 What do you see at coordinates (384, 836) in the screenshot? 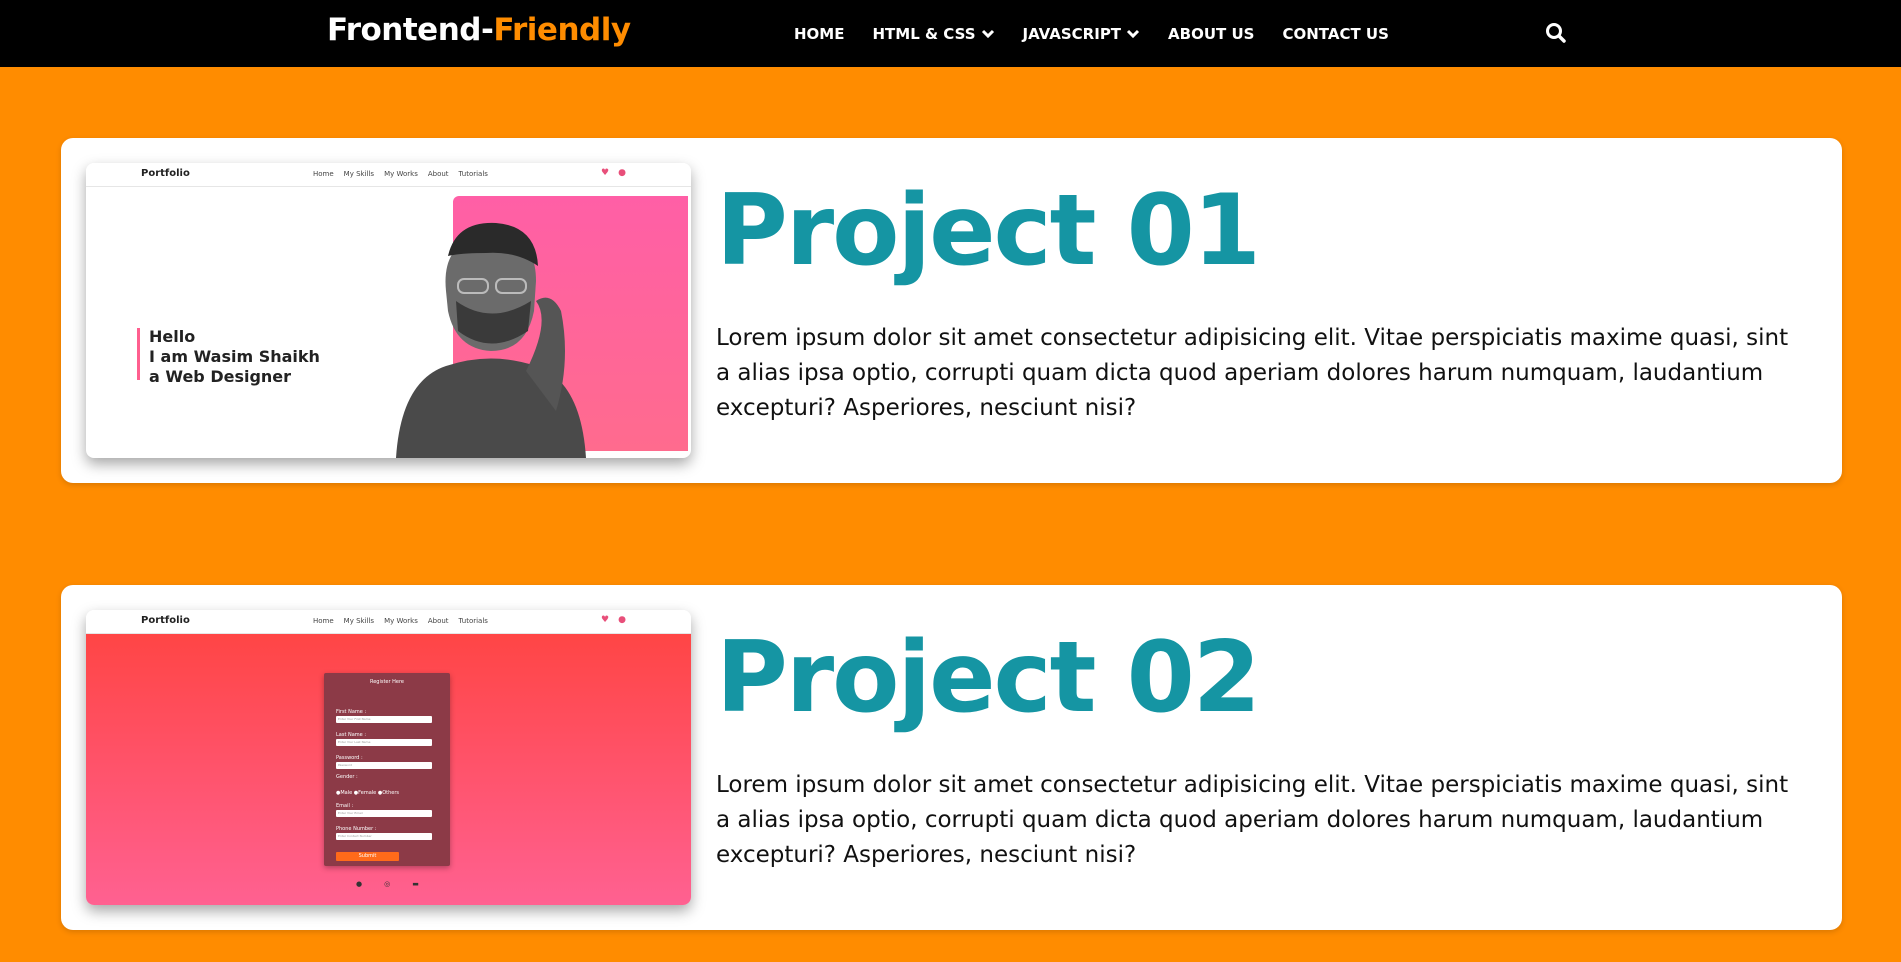
I see `phone-field: Enter Contact Number` at bounding box center [384, 836].